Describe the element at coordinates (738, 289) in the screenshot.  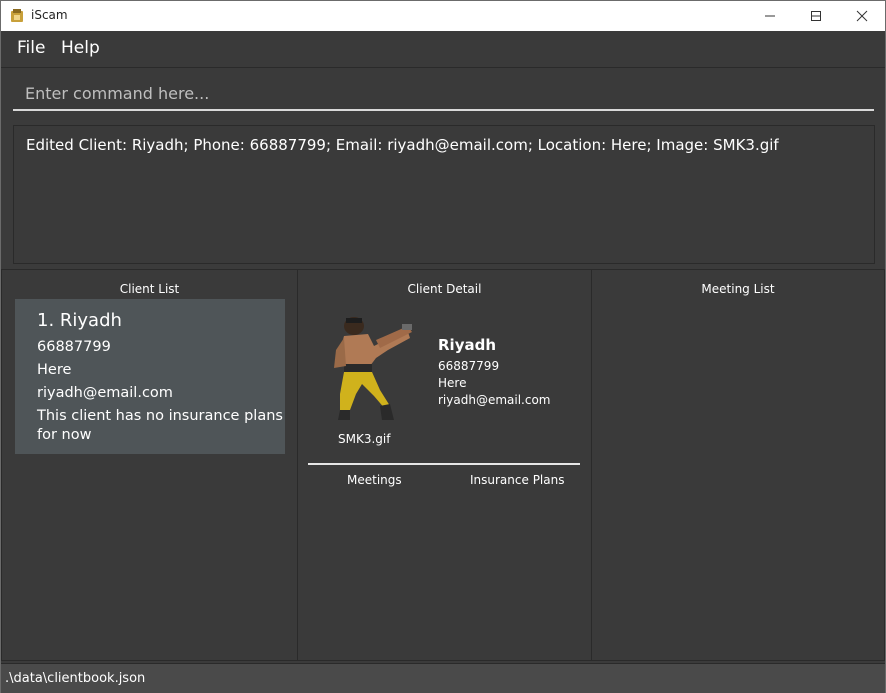
I see `meeting-list-title: Meeting List` at that location.